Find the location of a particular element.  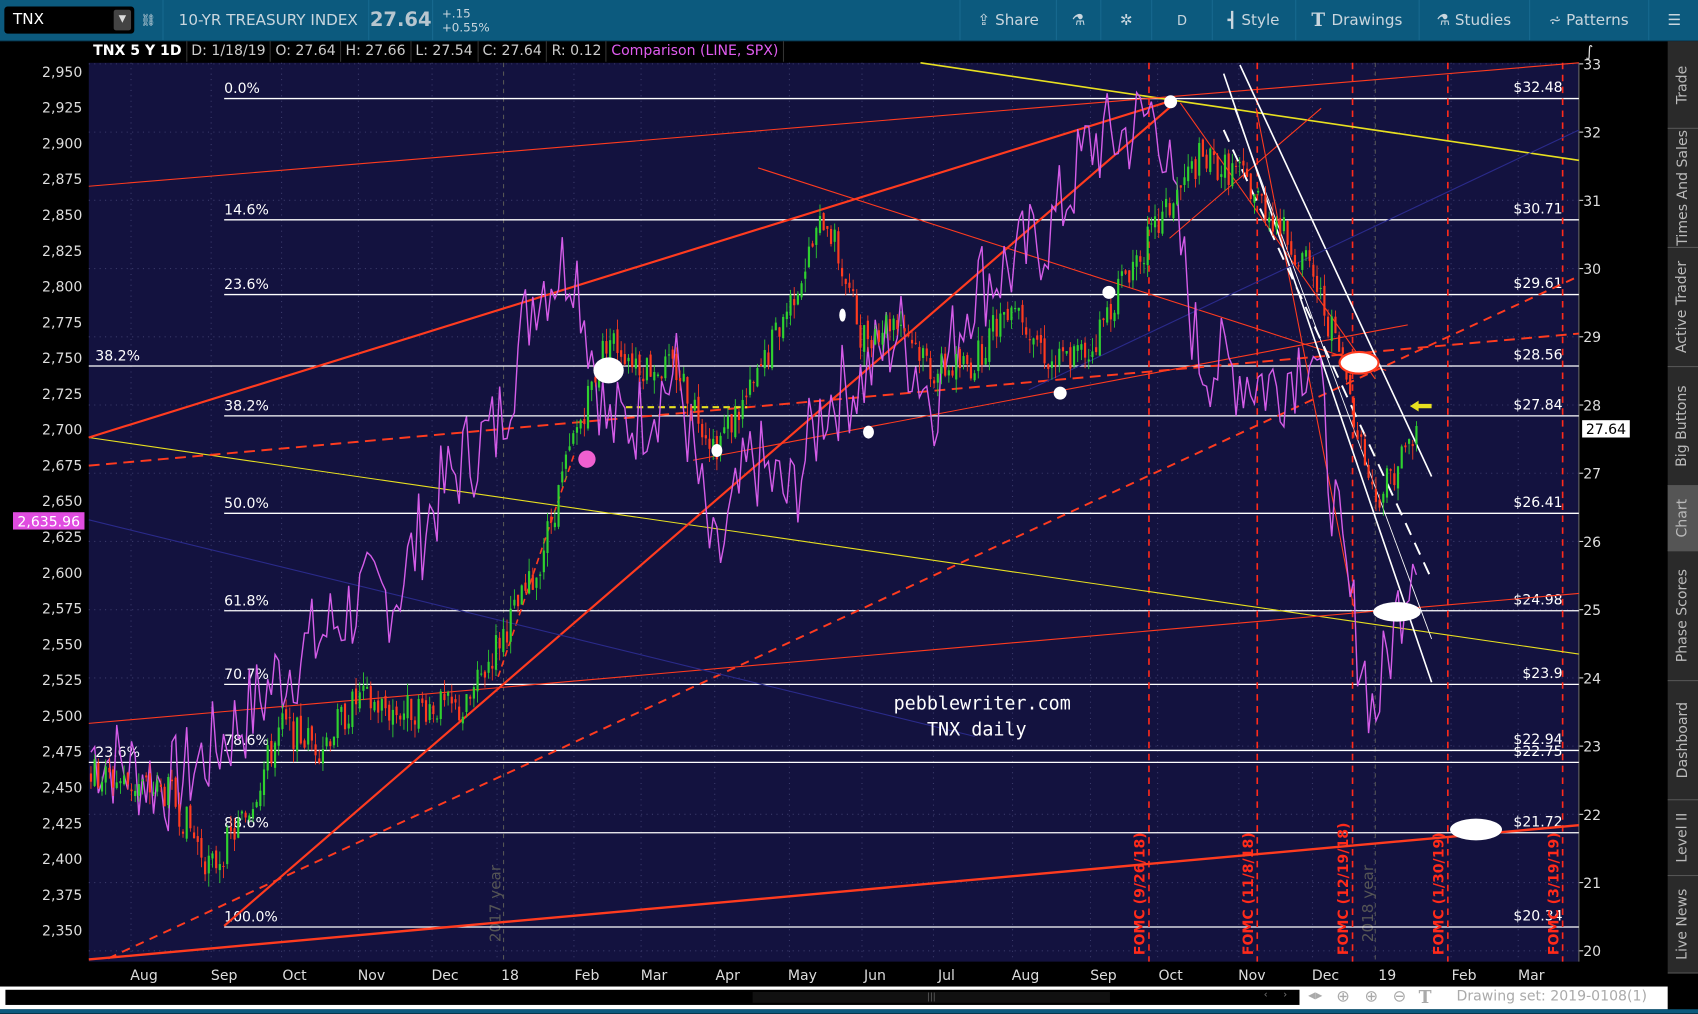

left-axis-tick: 2,950 is located at coordinates (62, 73).